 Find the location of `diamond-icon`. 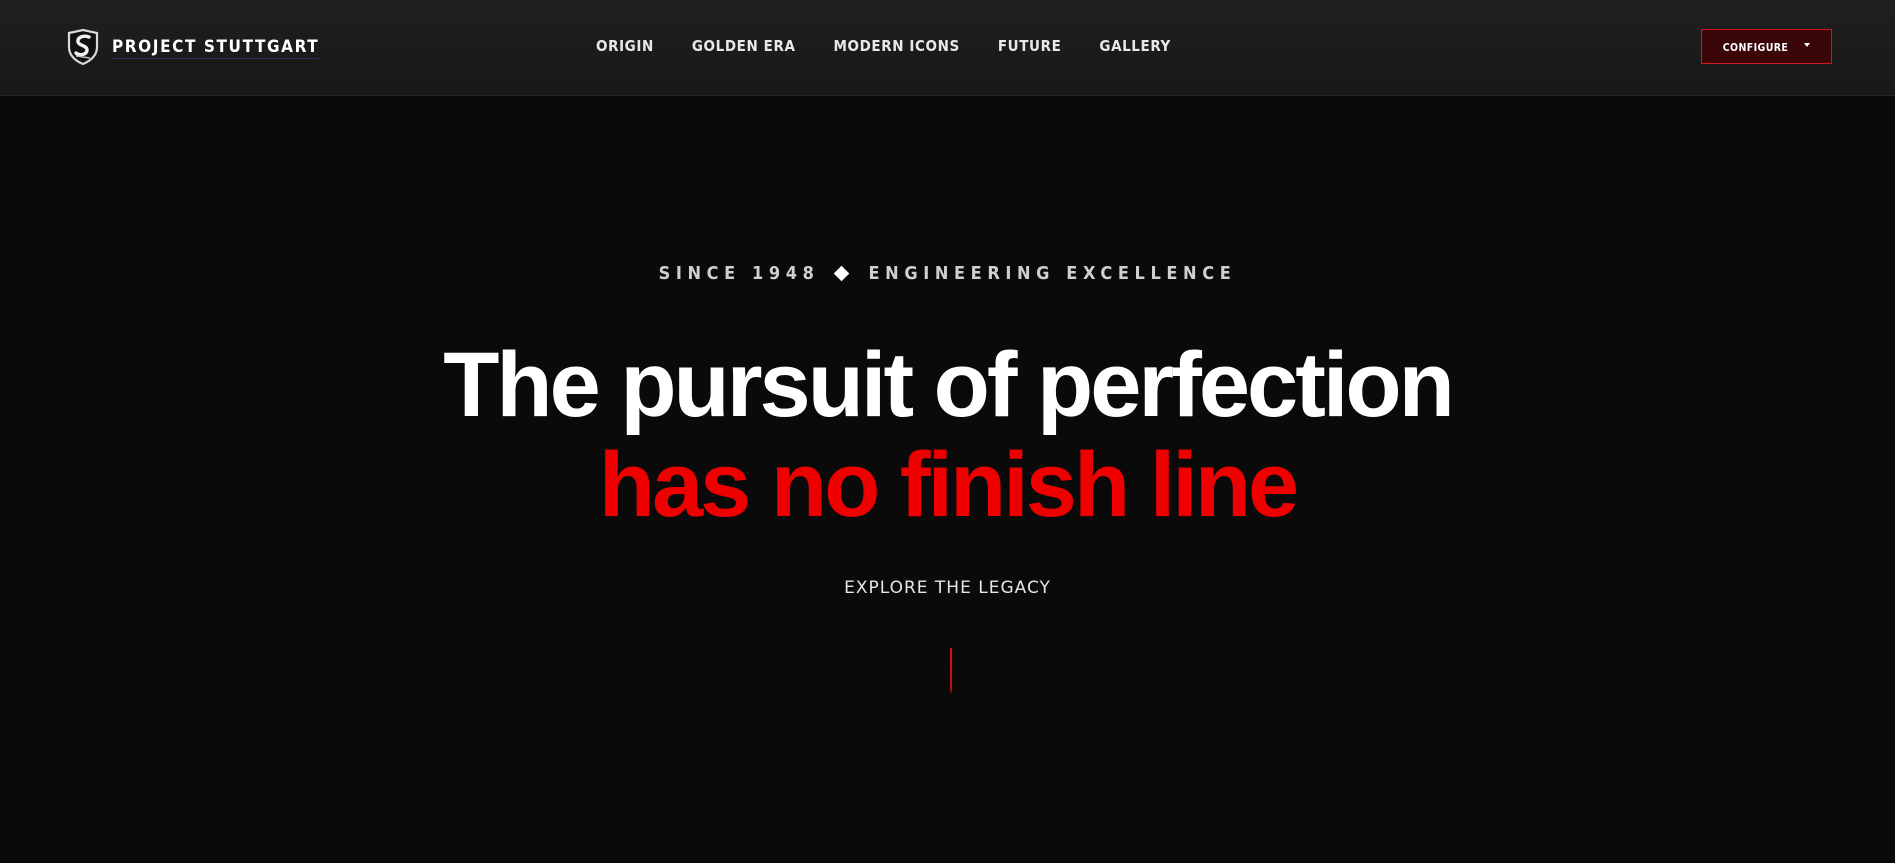

diamond-icon is located at coordinates (841, 273).